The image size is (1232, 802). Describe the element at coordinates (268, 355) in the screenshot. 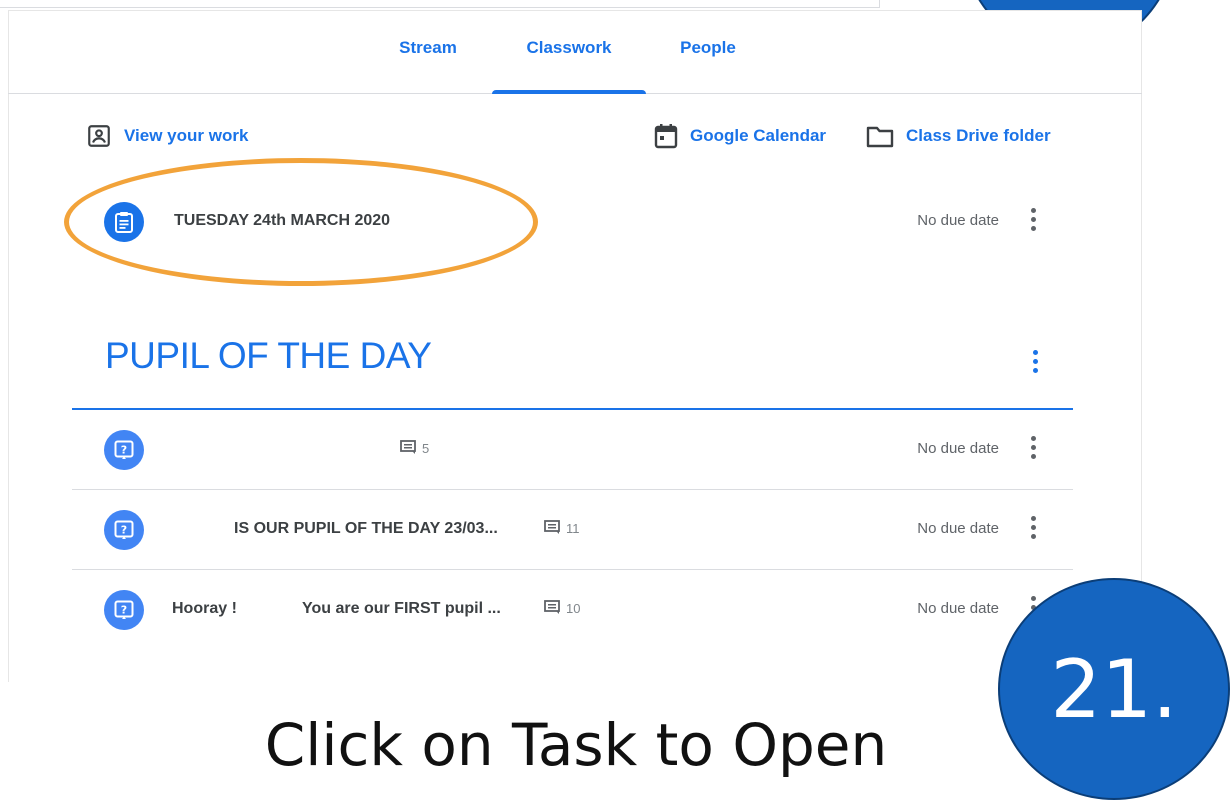

I see `topic-title: PUPIL OF THE DAY` at that location.